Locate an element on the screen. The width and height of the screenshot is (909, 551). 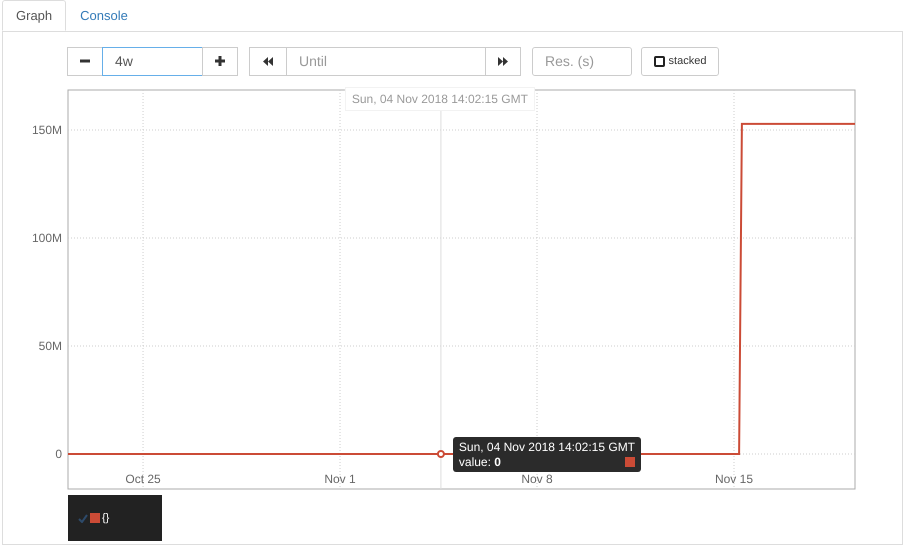
y-tick-label: 0 is located at coordinates (58, 454).